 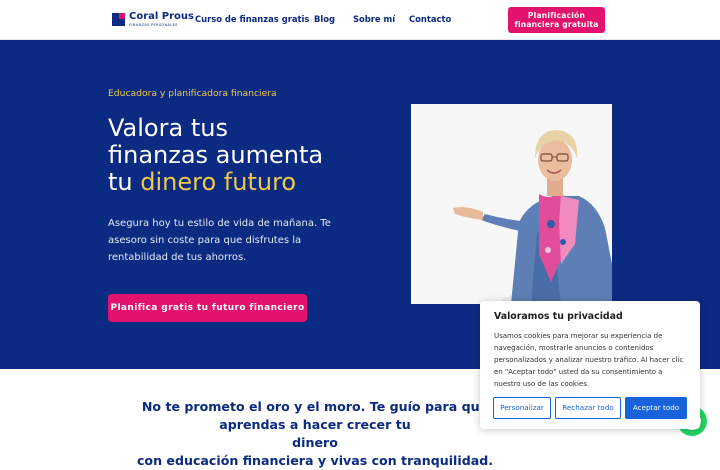 What do you see at coordinates (207, 308) in the screenshot?
I see `planifica-gratis-button: Planifica gratis tu futuro financiero` at bounding box center [207, 308].